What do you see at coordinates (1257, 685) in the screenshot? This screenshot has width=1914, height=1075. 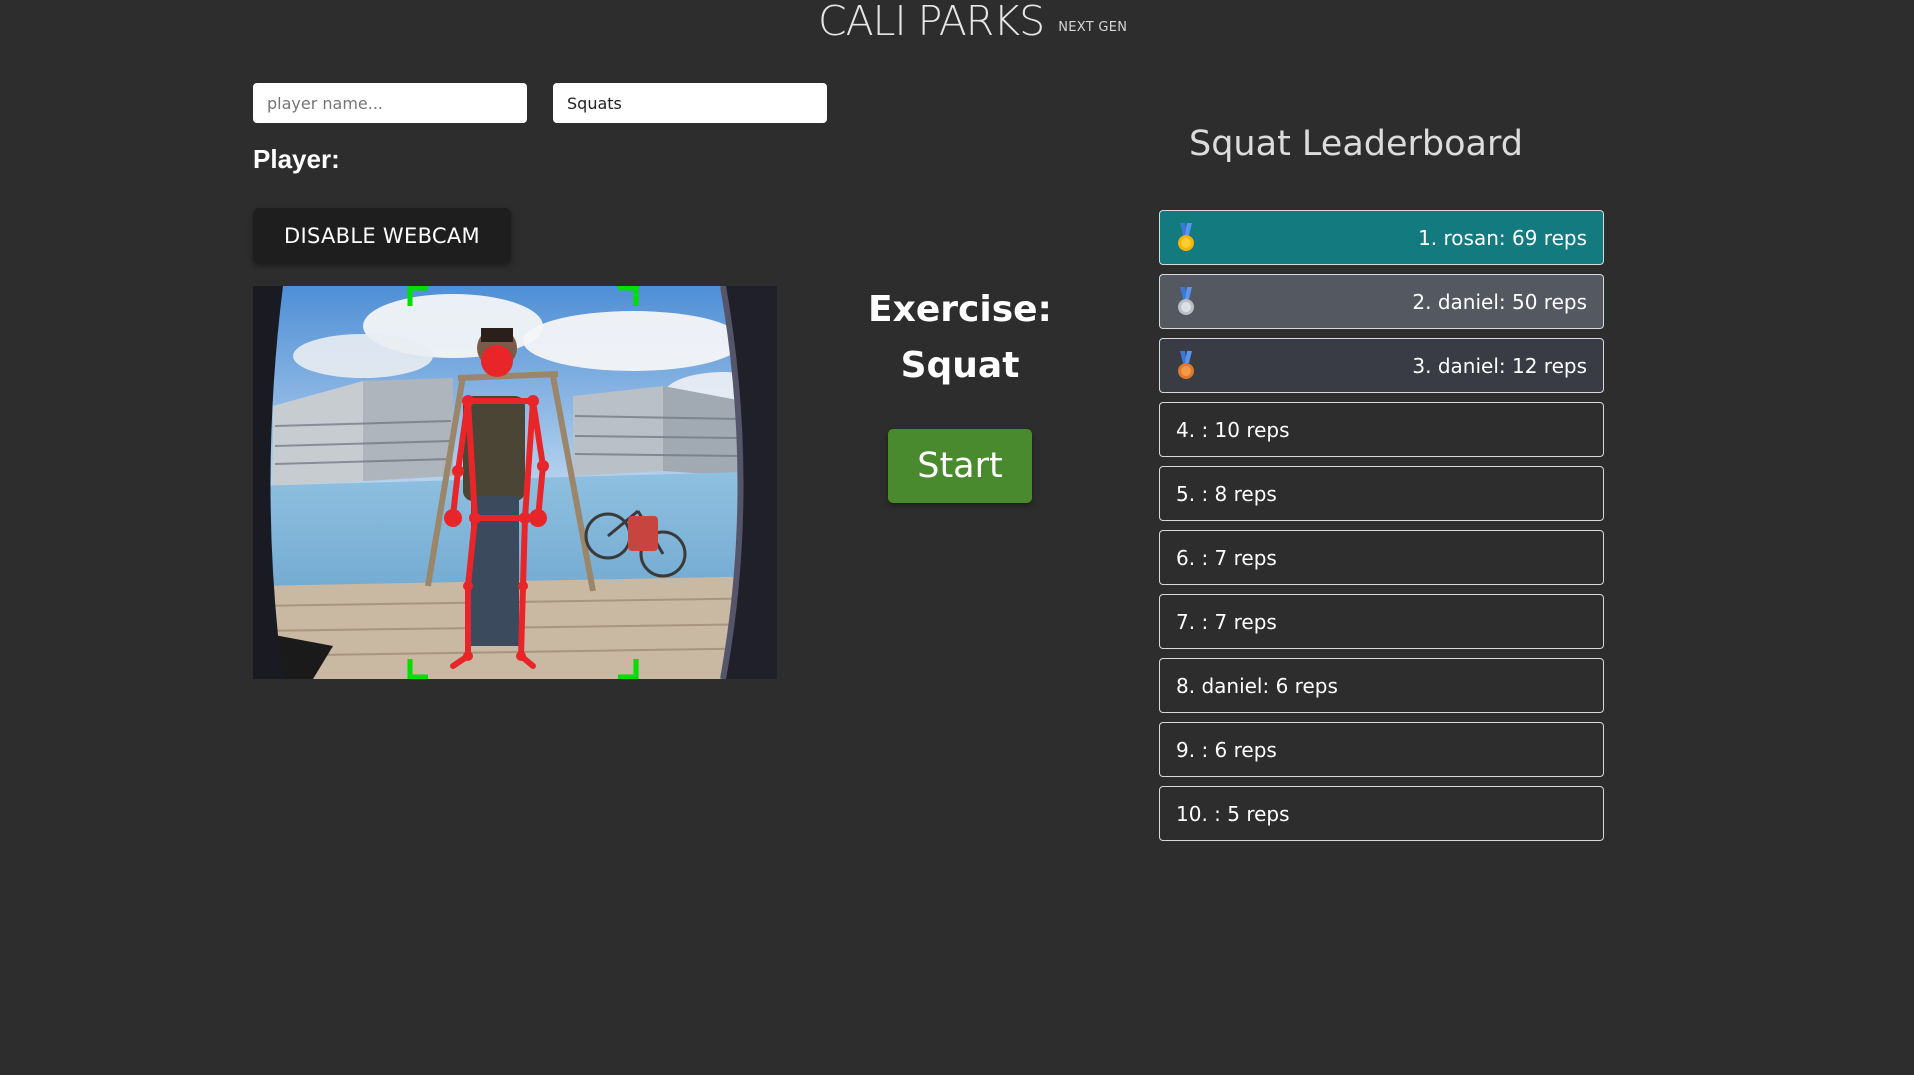 I see `leaderboard-entry-text: 8. daniel: 6 reps` at bounding box center [1257, 685].